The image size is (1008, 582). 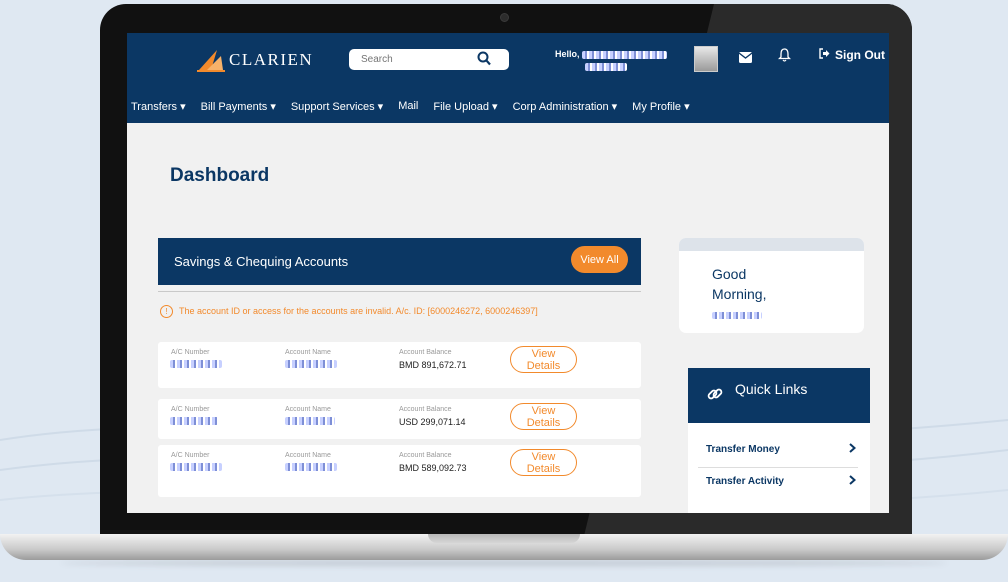 I want to click on quick-link-label: Transfer Activity, so click(x=745, y=481).